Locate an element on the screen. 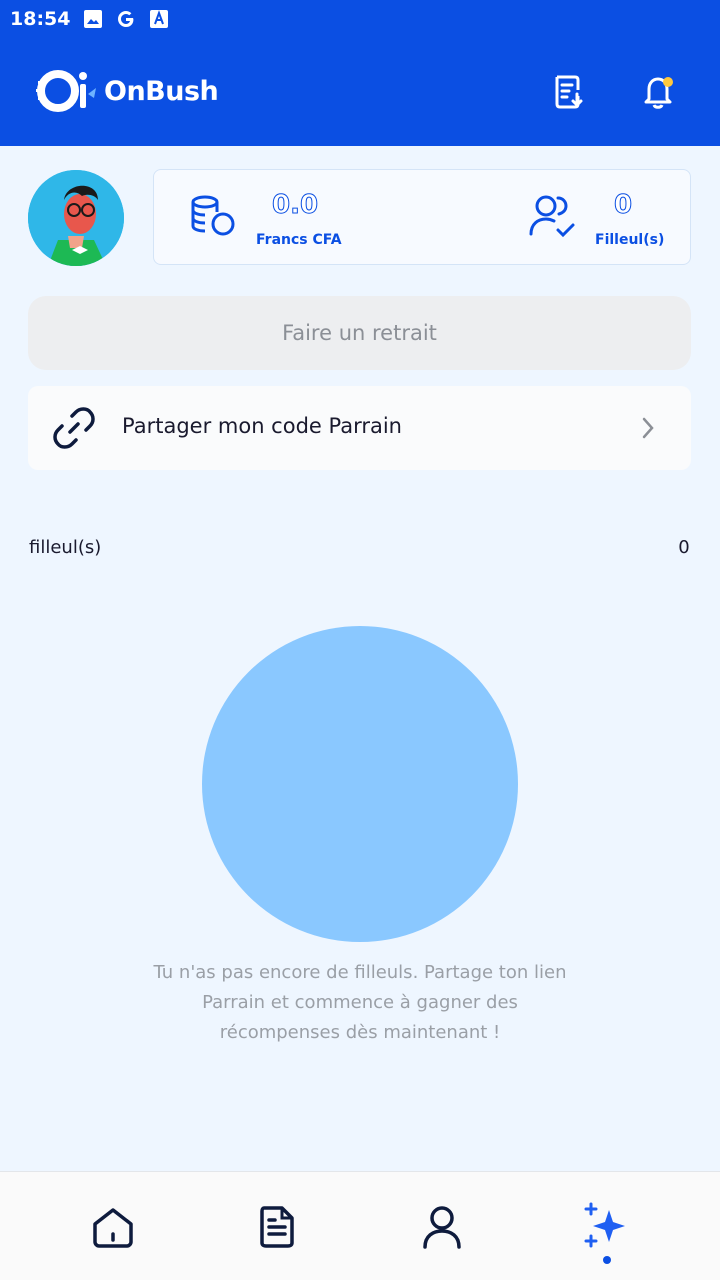 The width and height of the screenshot is (720, 1280). document-download-icon is located at coordinates (569, 92).